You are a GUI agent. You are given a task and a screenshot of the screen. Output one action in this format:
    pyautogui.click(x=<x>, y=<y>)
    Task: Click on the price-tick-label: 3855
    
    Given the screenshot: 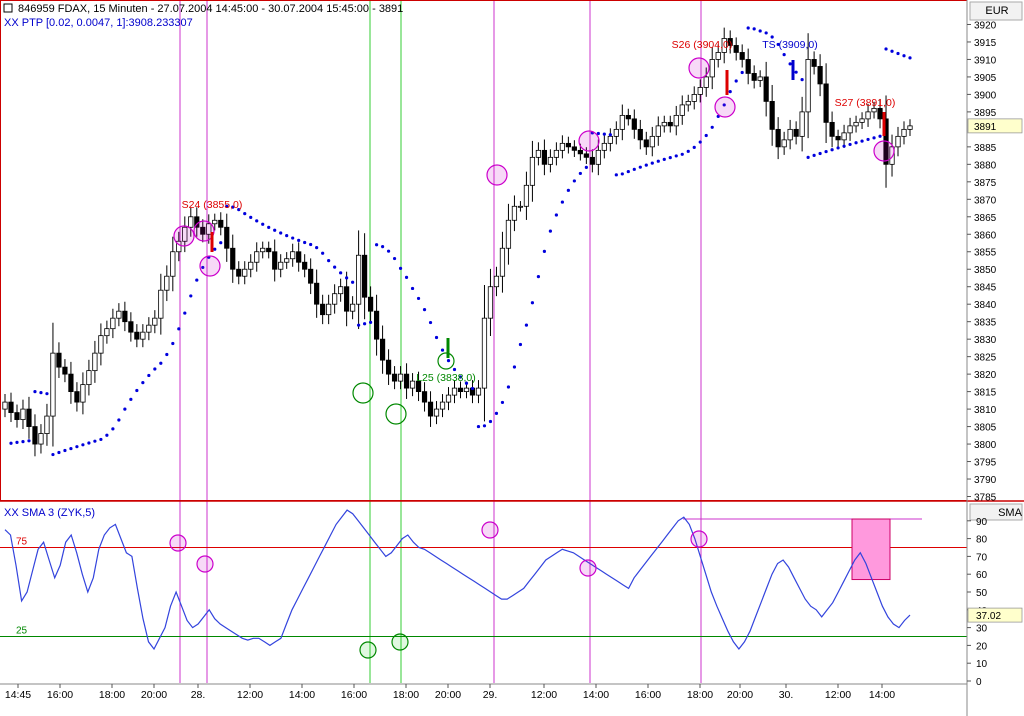 What is the action you would take?
    pyautogui.click(x=985, y=253)
    